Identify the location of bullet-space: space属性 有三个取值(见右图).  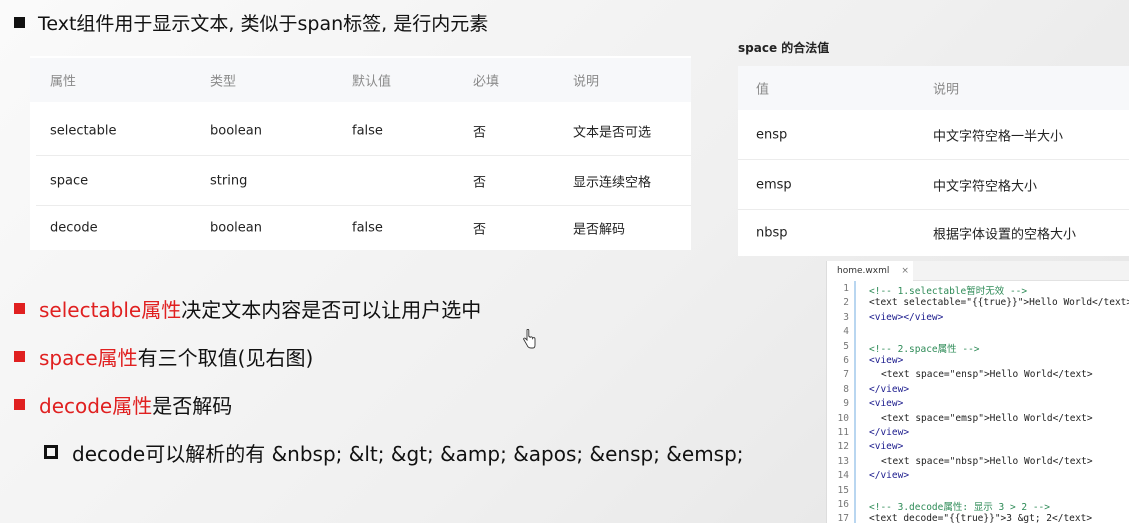
(163, 356).